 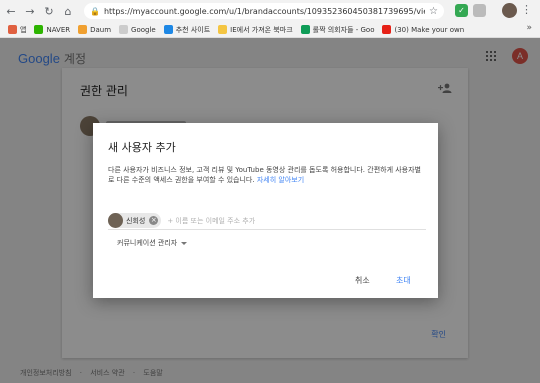 I want to click on lock-icon: 🔒, so click(x=95, y=11).